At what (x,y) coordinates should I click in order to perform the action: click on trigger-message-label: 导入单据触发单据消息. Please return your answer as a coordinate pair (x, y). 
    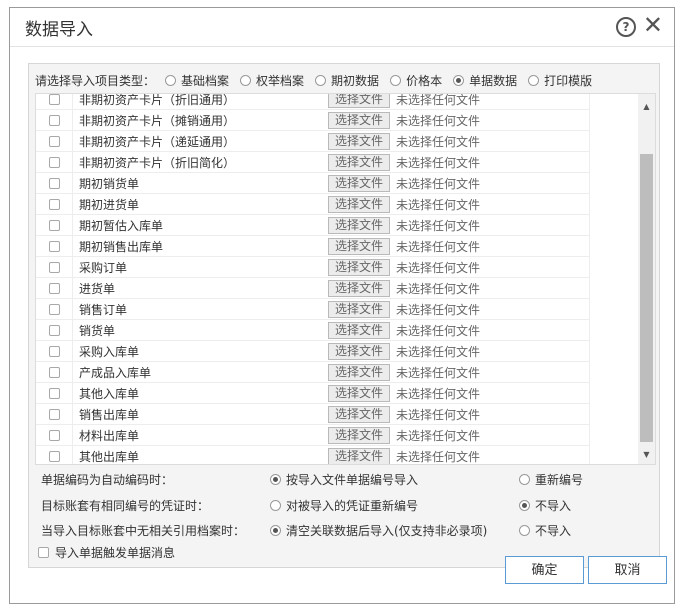
    Looking at the image, I should click on (115, 553).